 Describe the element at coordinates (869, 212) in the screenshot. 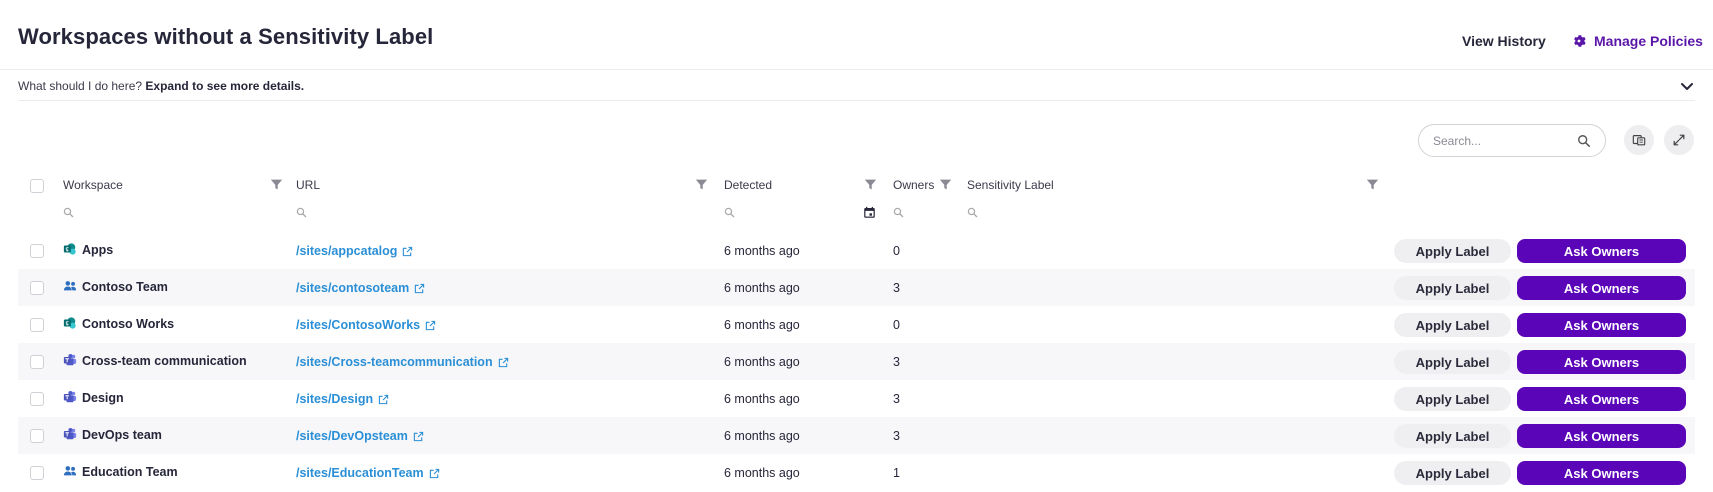

I see `calendar-icon` at that location.